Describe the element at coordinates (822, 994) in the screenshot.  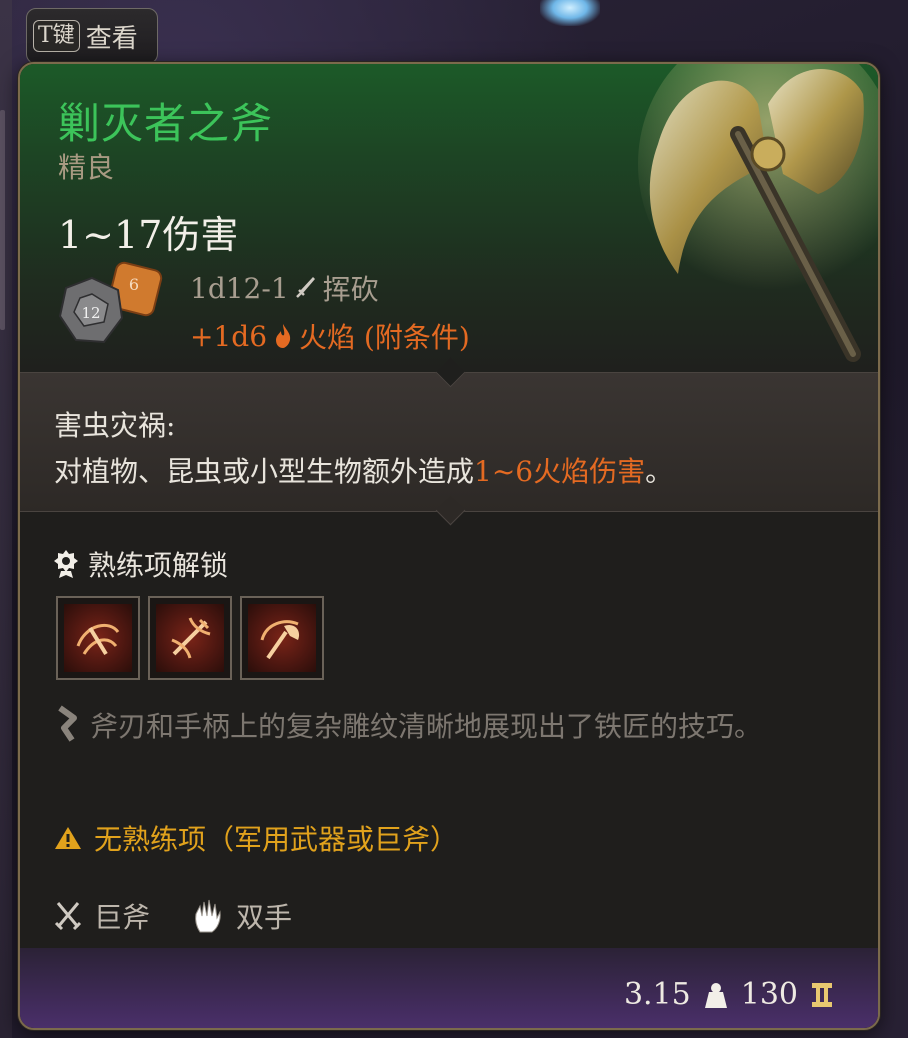
I see `gold-icon` at that location.